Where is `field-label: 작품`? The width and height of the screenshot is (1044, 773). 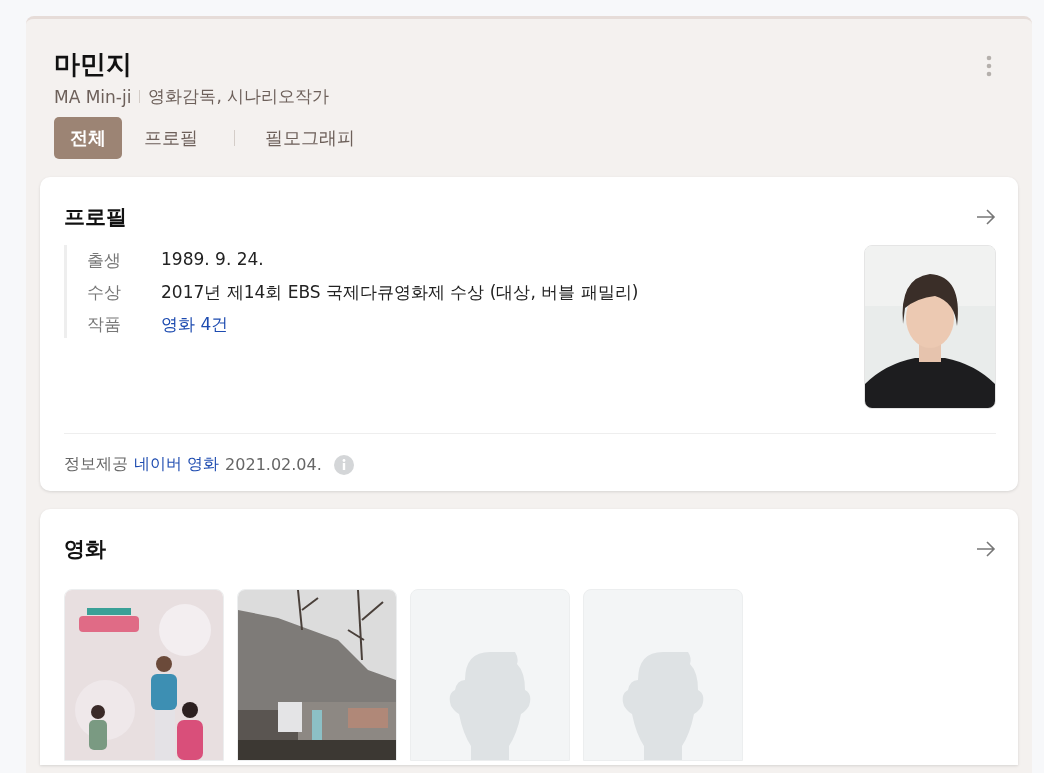
field-label: 작품 is located at coordinates (104, 324).